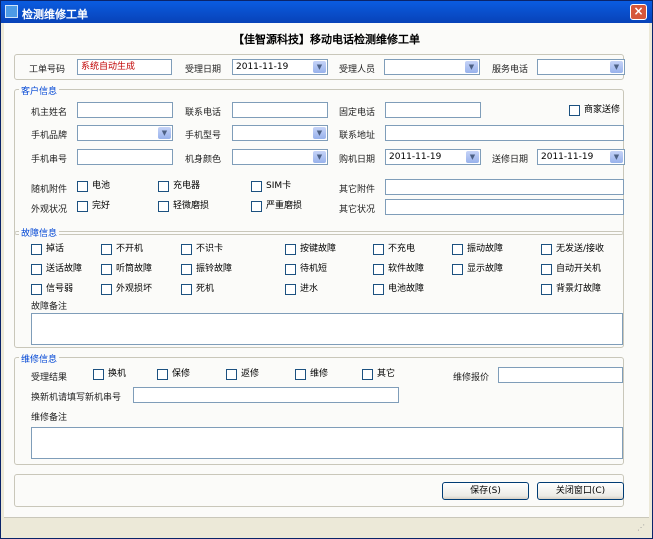 The image size is (653, 539). I want to click on checkbox: 换机, so click(109, 374).